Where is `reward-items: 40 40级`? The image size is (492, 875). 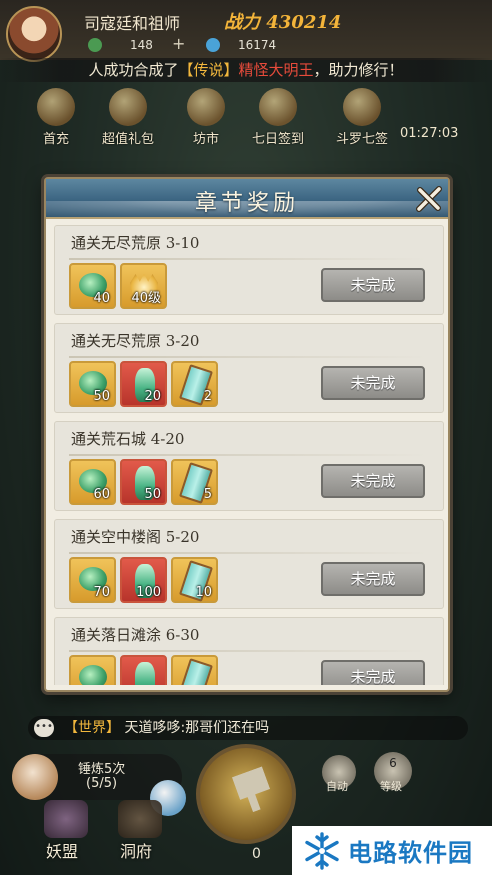 reward-items: 40 40级 is located at coordinates (118, 286).